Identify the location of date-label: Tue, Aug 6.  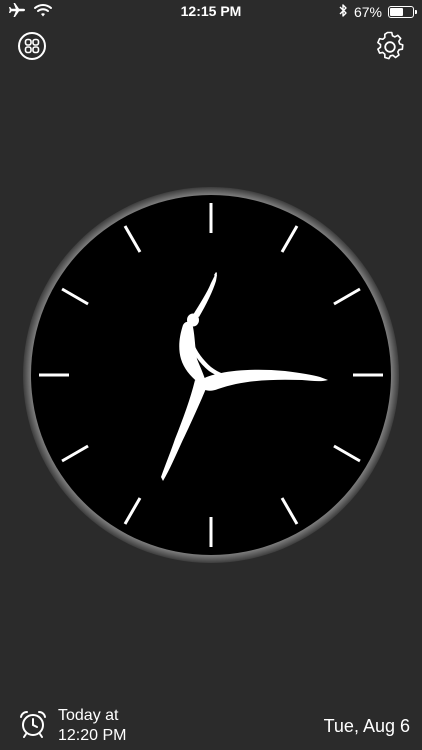
(366, 726).